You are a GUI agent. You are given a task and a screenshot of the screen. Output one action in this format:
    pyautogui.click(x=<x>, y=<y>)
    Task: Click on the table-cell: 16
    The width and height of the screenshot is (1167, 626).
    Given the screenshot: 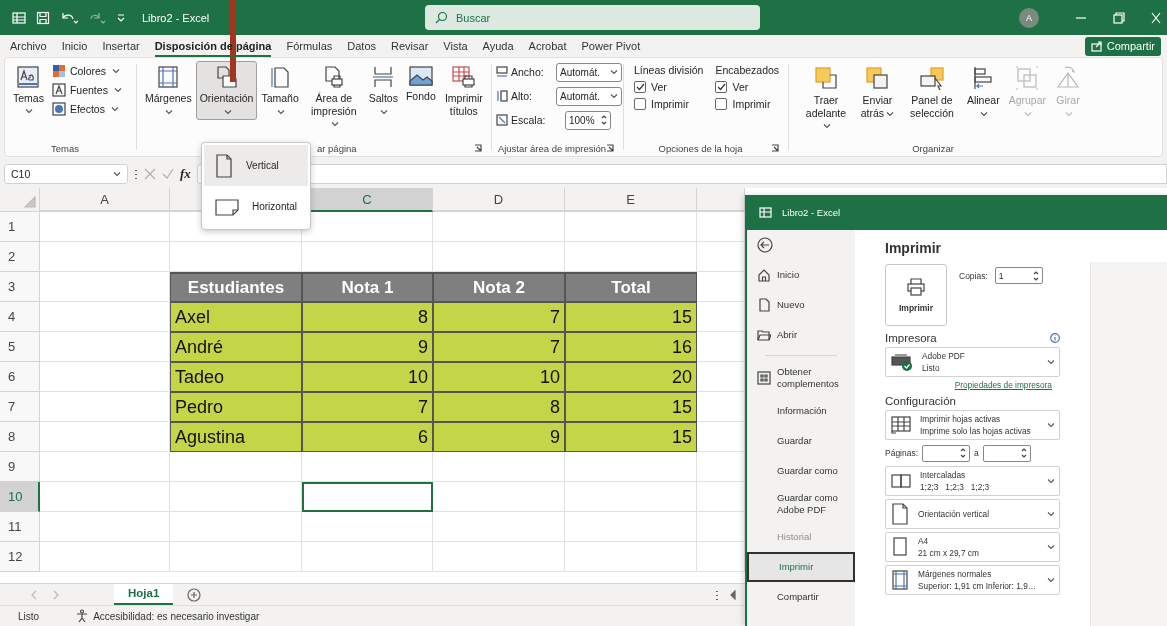 What is the action you would take?
    pyautogui.click(x=631, y=347)
    